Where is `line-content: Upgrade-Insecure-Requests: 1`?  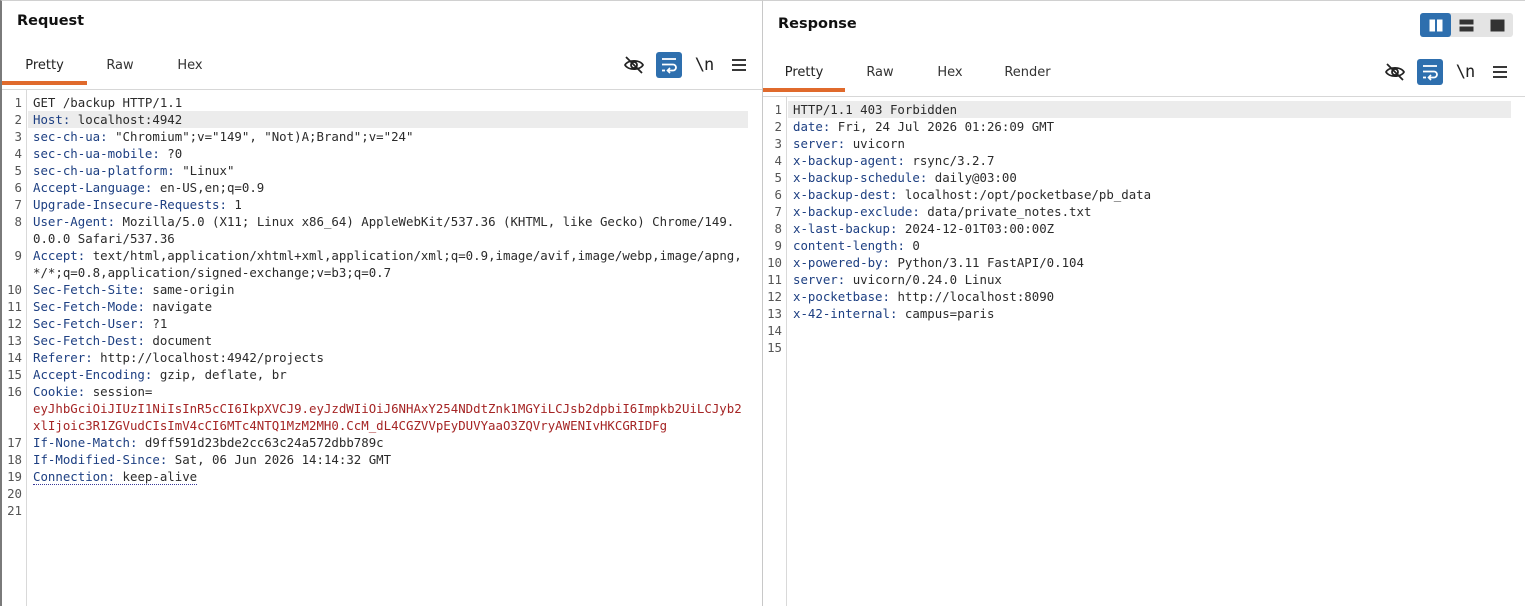 line-content: Upgrade-Insecure-Requests: 1 is located at coordinates (394, 204).